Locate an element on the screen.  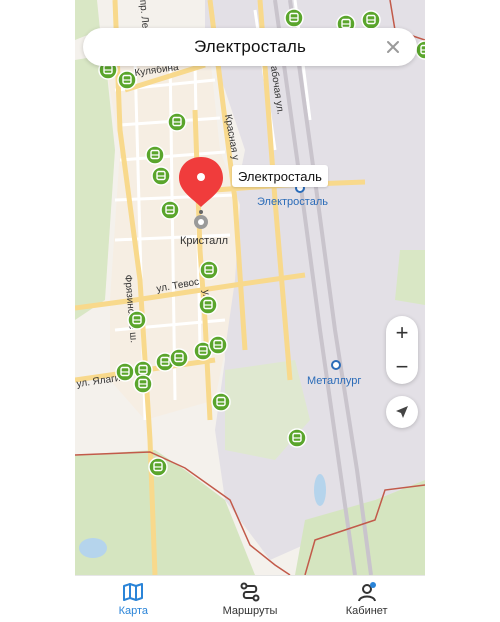
park-right is located at coordinates (410, 277).